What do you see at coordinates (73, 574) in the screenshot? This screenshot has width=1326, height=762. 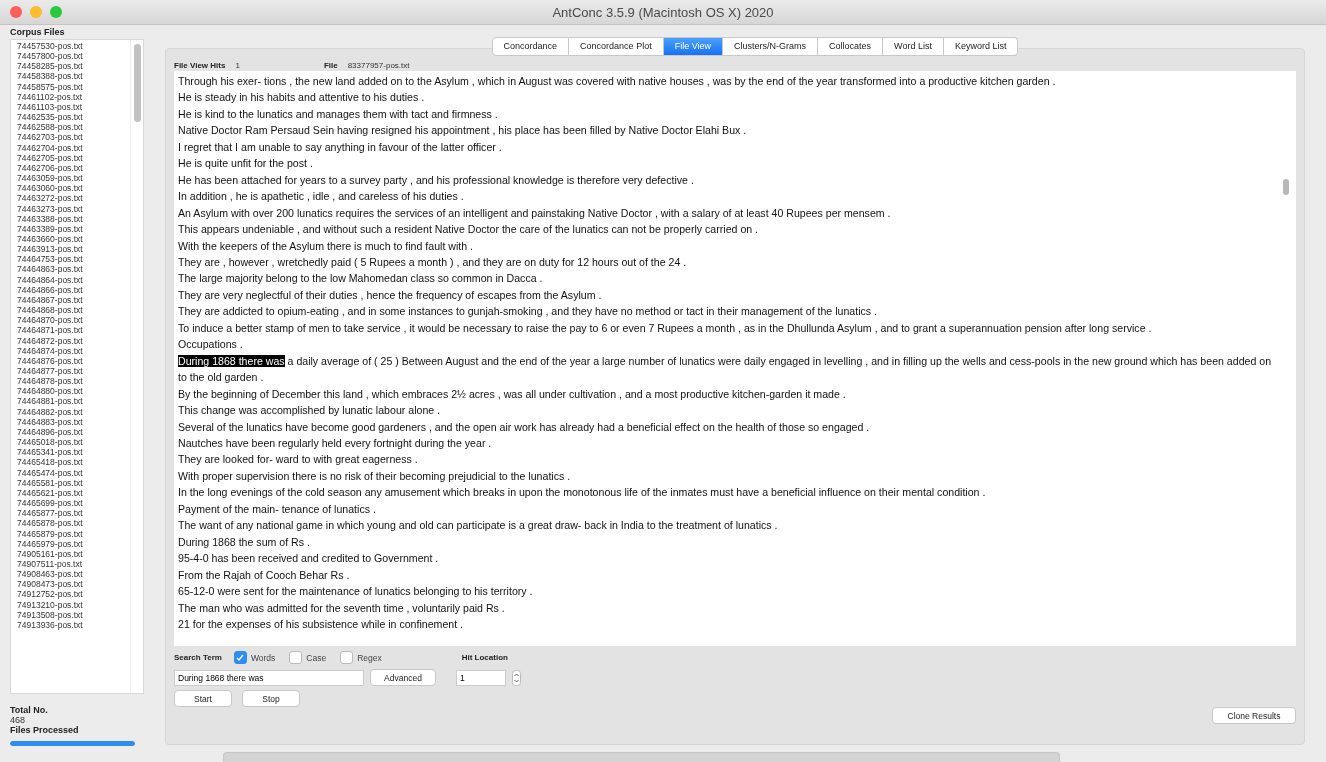 I see `file-item: 74908463-pos.txt` at bounding box center [73, 574].